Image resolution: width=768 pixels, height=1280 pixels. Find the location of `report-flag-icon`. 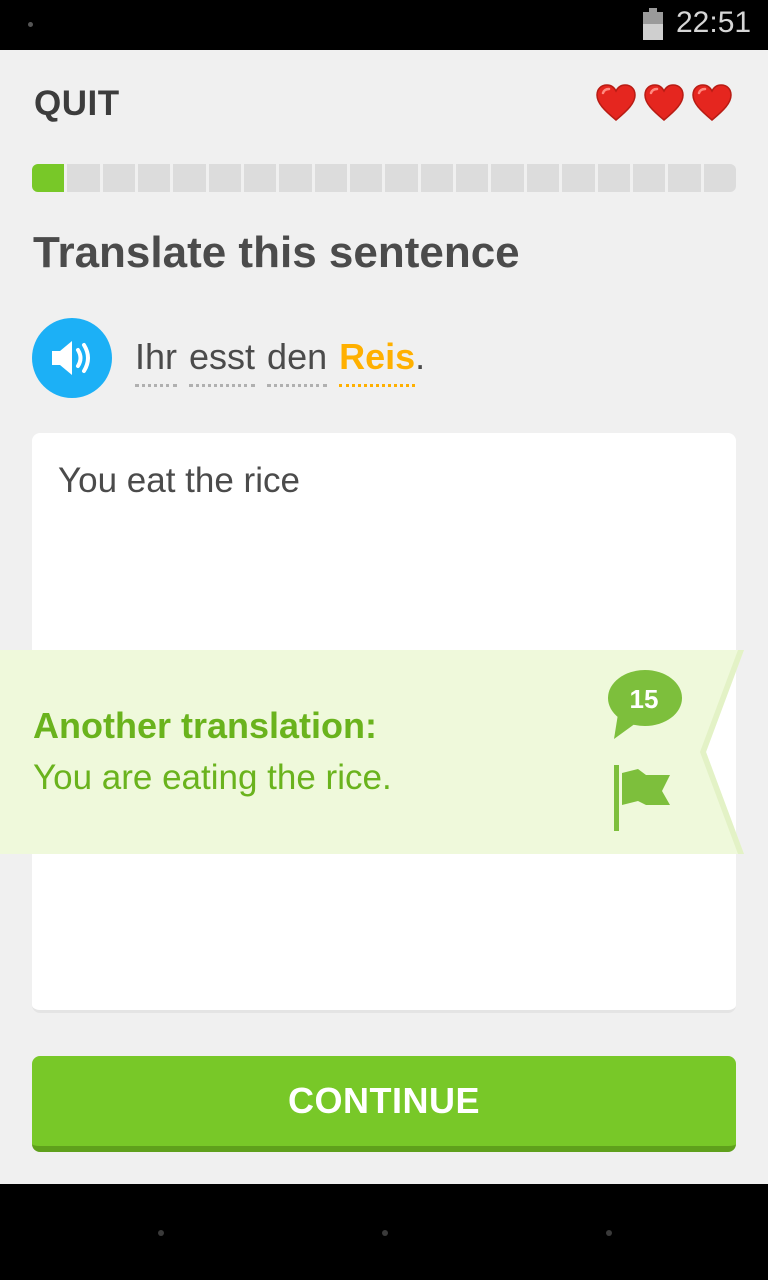

report-flag-icon is located at coordinates (643, 799).